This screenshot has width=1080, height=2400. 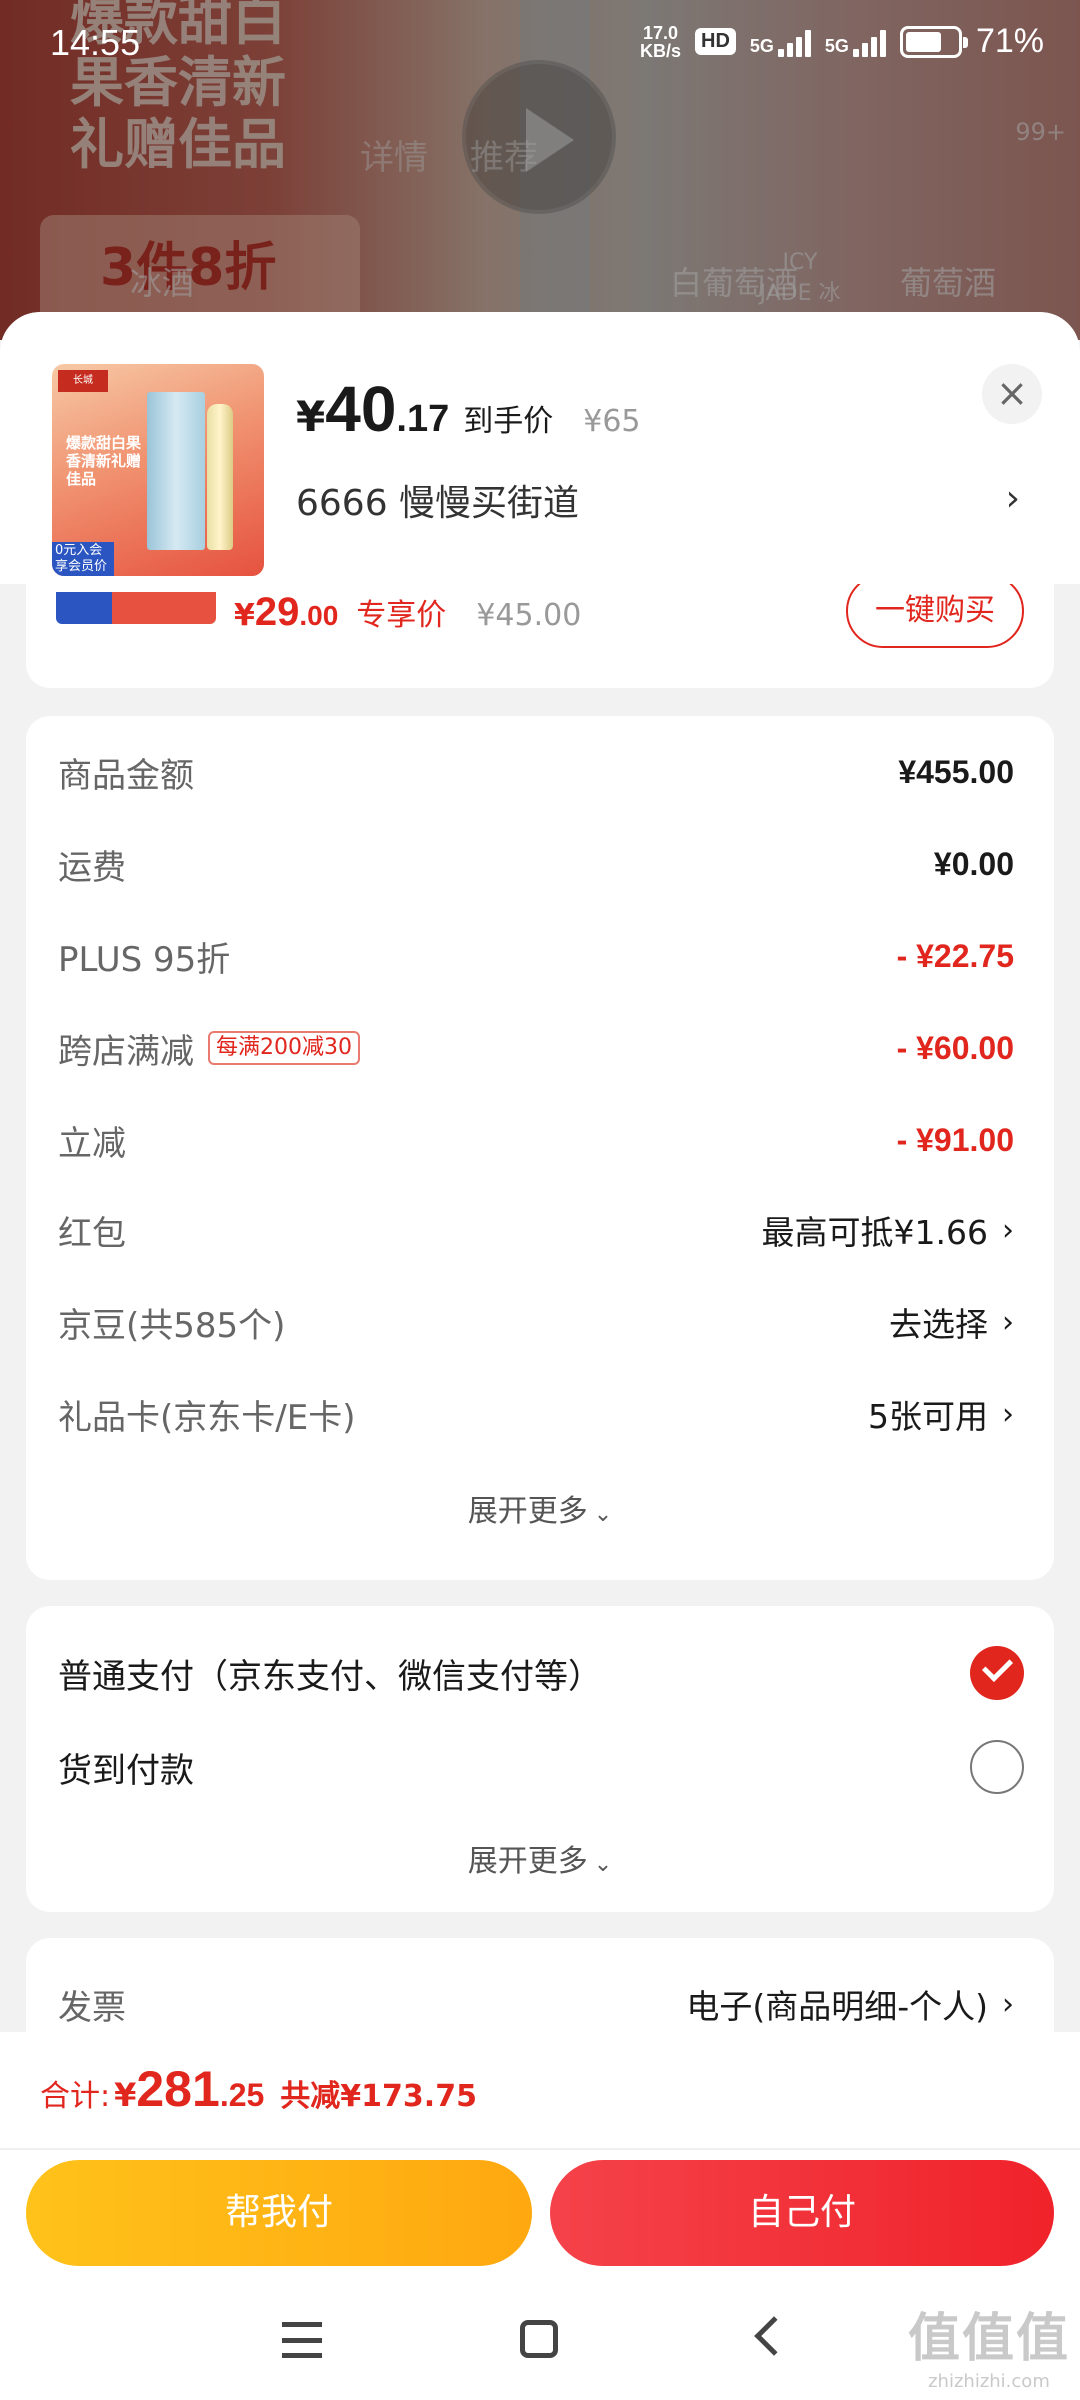 What do you see at coordinates (126, 1051) in the screenshot?
I see `summary-label: 跨店满减` at bounding box center [126, 1051].